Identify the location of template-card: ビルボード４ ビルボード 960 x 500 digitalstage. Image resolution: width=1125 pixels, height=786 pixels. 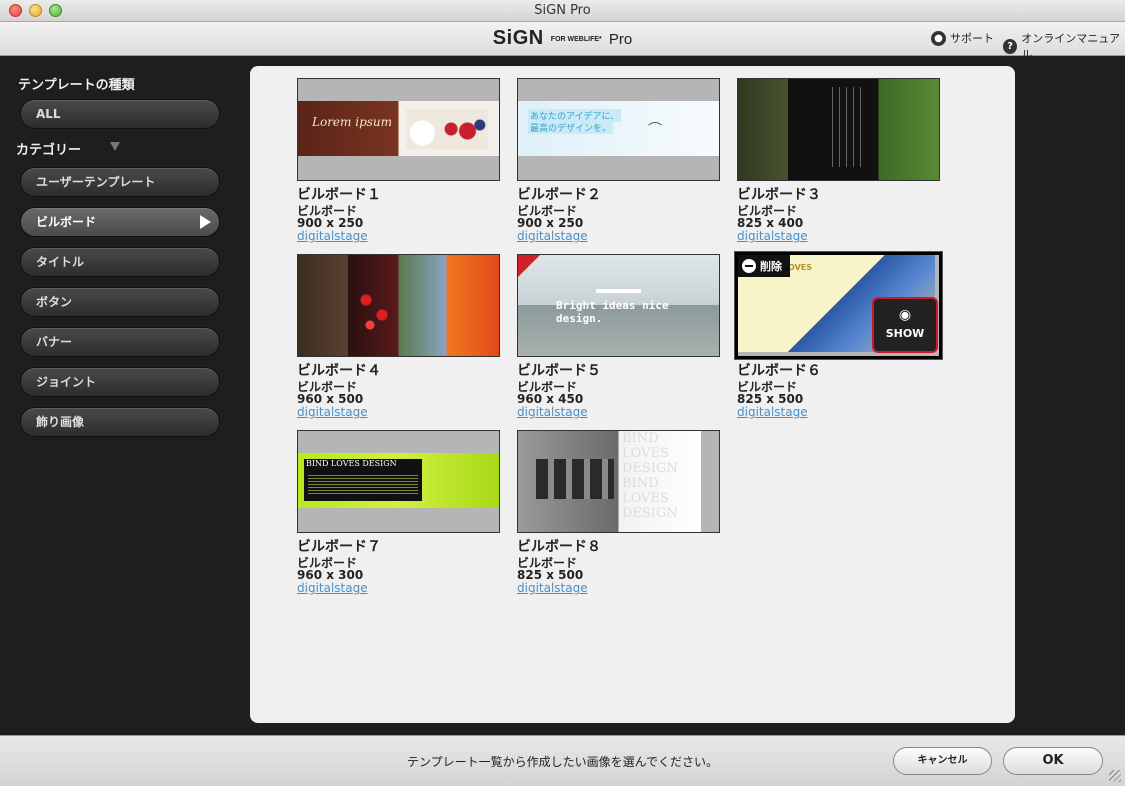
(398, 336).